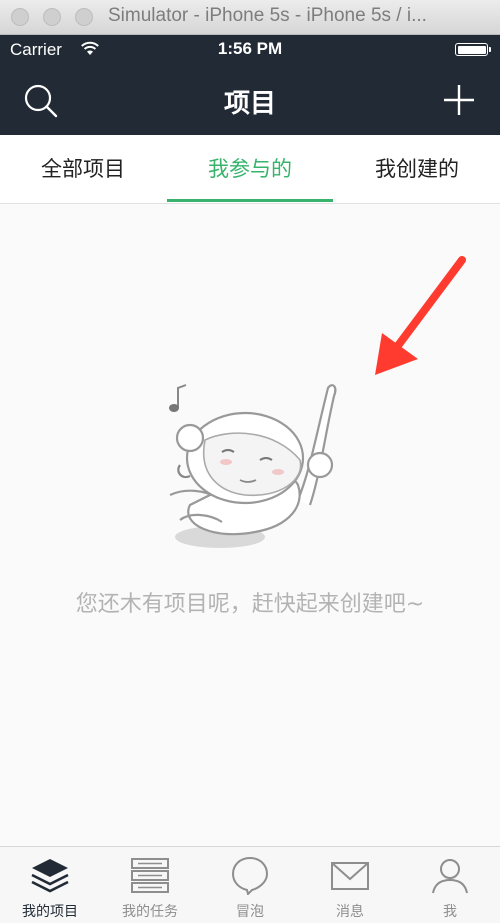 The height and width of the screenshot is (923, 500). What do you see at coordinates (350, 876) in the screenshot?
I see `mail-icon` at bounding box center [350, 876].